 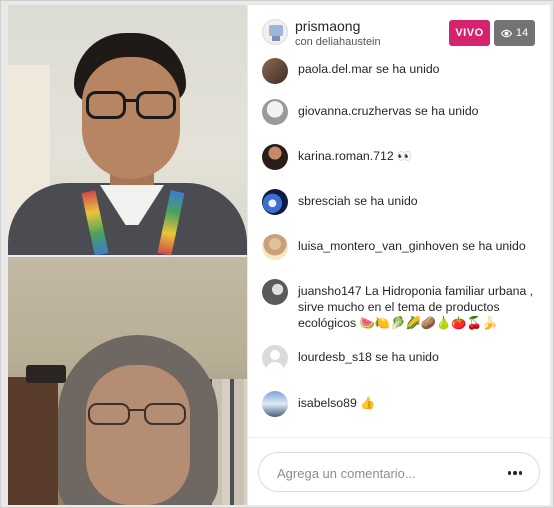 What do you see at coordinates (378, 246) in the screenshot?
I see `comment-username: luisa_montero_van_ginhoven` at bounding box center [378, 246].